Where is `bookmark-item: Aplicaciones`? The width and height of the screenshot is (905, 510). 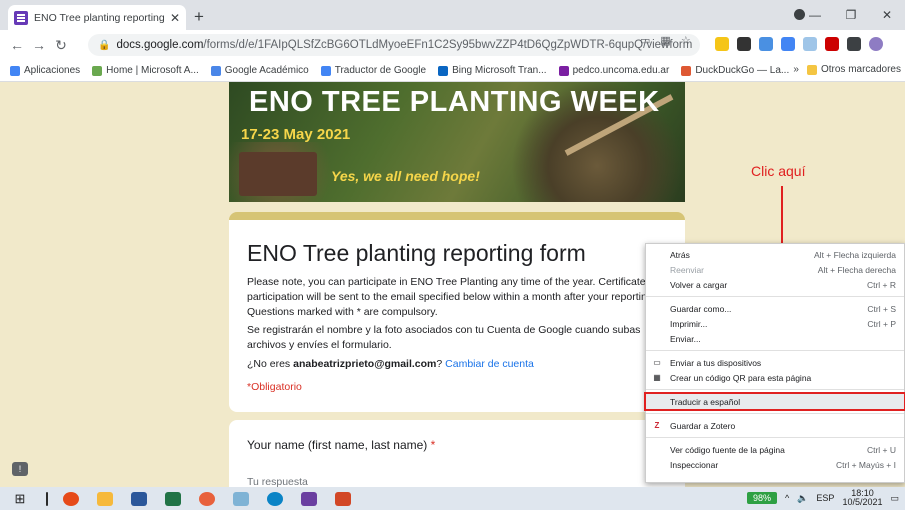
bookmark-item: Aplicaciones is located at coordinates (45, 70).